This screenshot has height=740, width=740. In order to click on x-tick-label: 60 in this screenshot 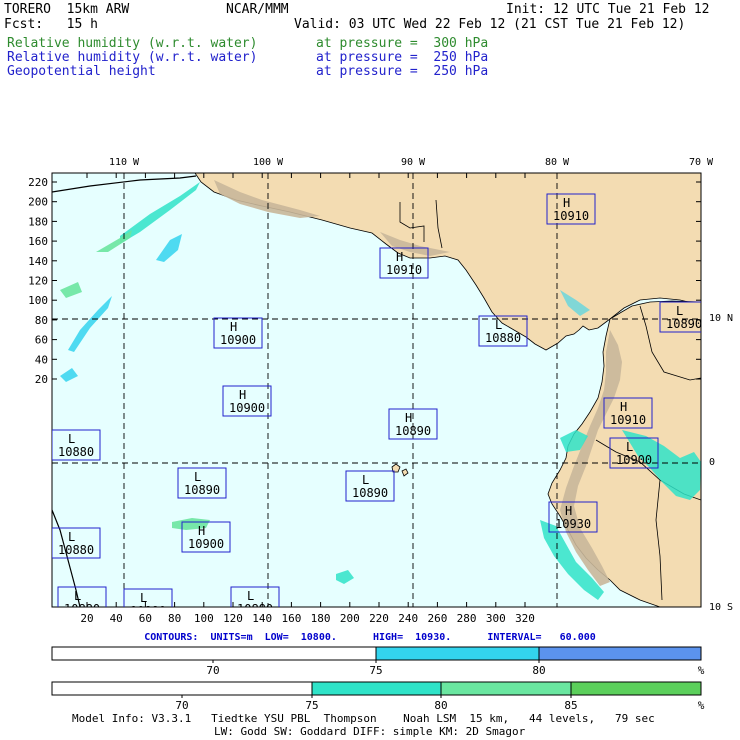, I will do `click(145, 618)`.